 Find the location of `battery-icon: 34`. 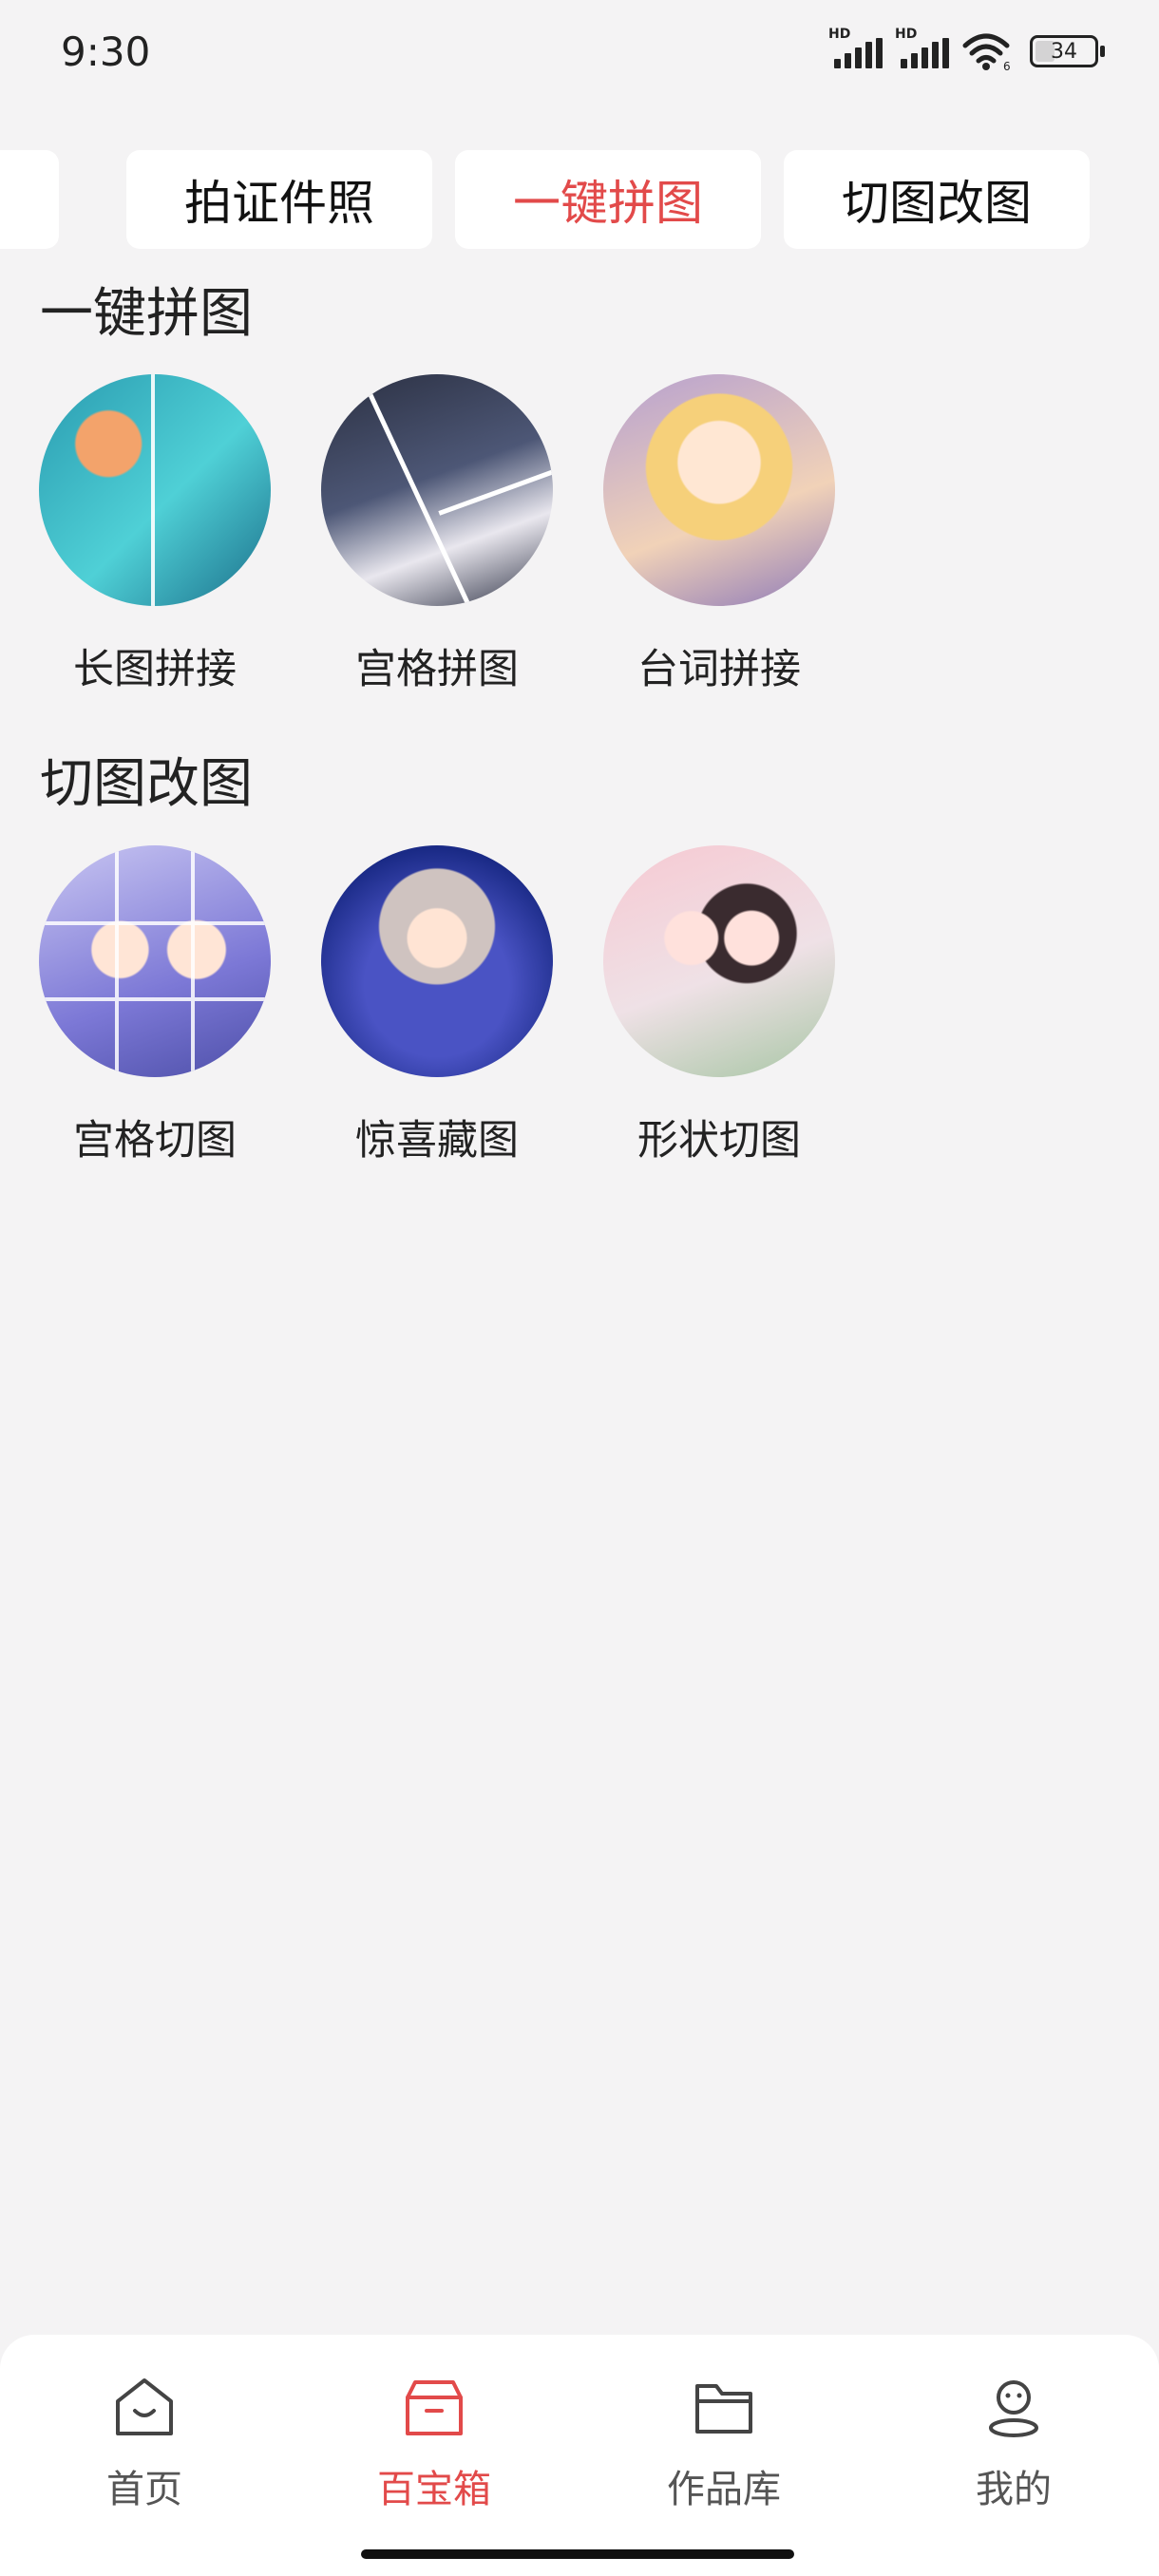

battery-icon: 34 is located at coordinates (1067, 51).